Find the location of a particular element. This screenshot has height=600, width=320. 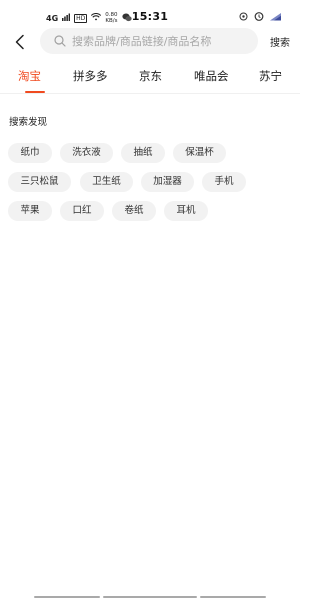

search-discover-title: 搜索发现 is located at coordinates (28, 122).